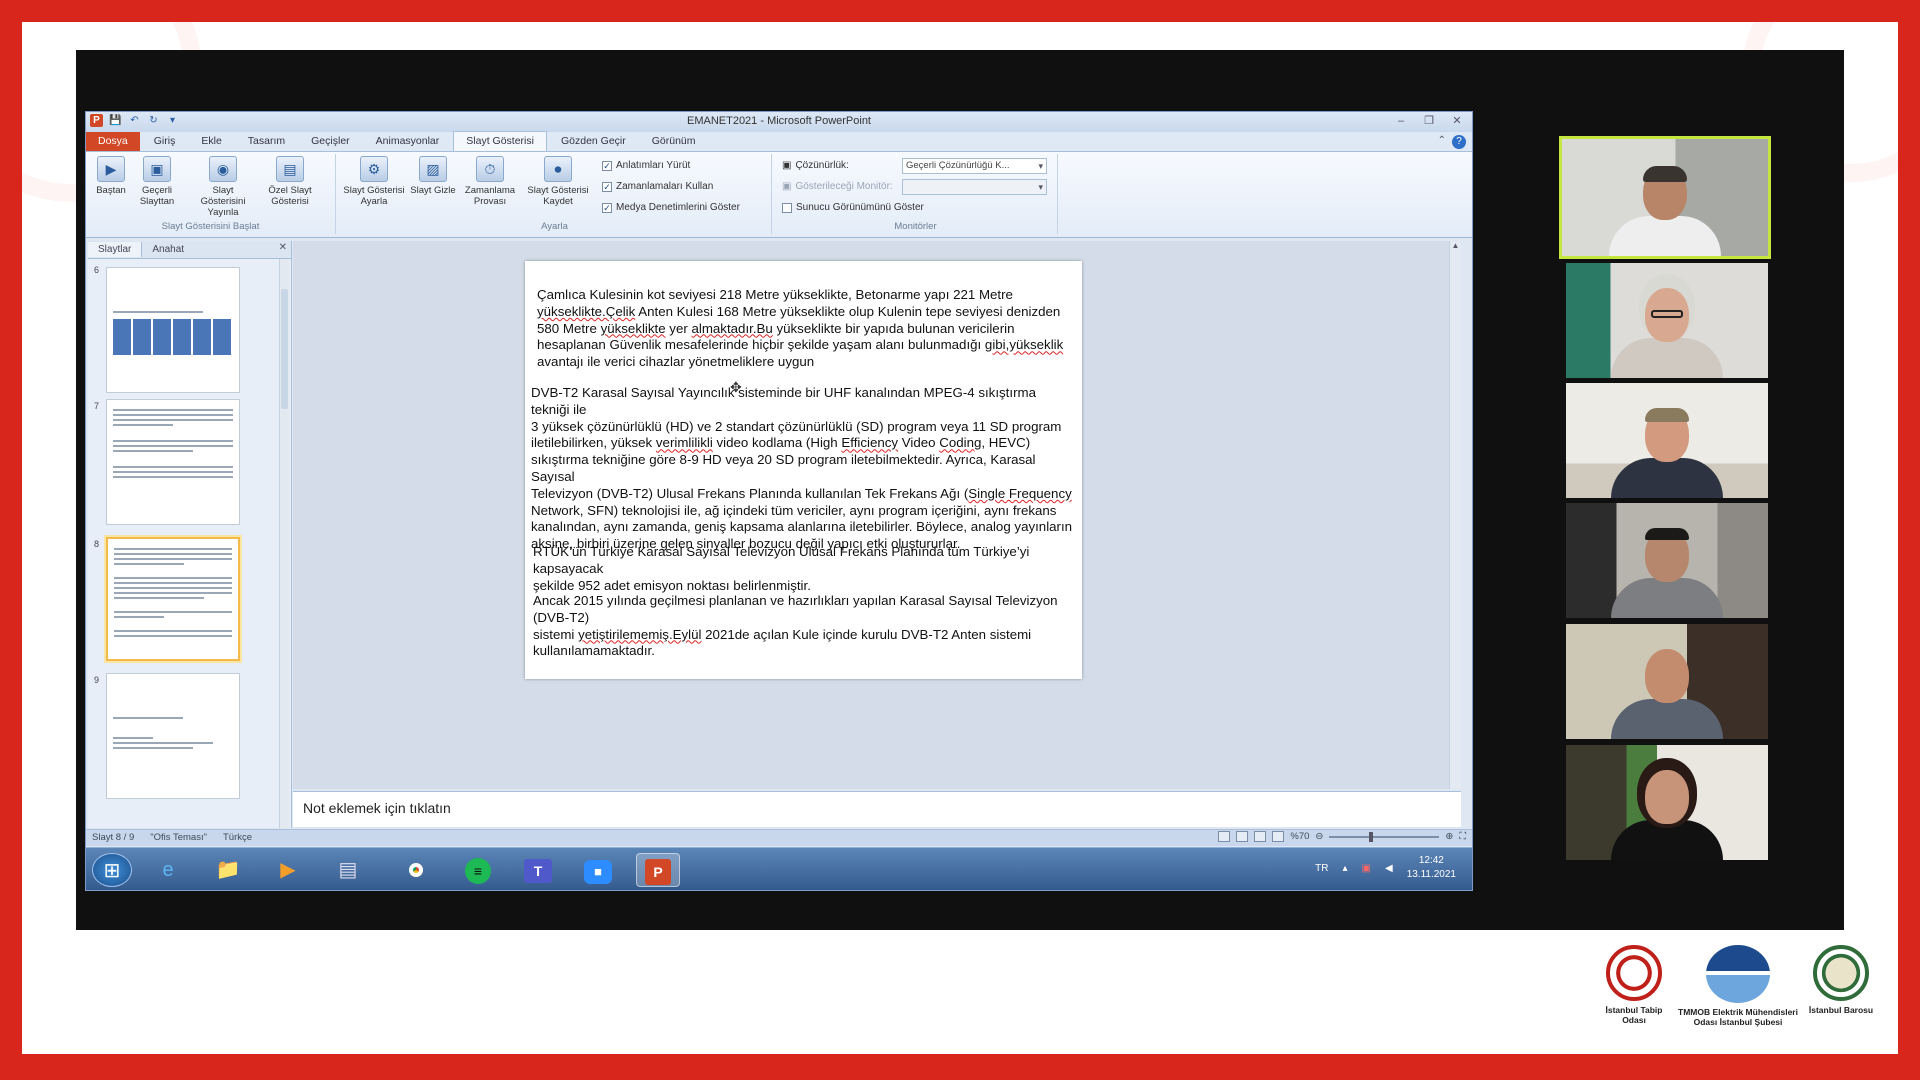  I want to click on minimize-ribbon-icon: ⌃, so click(1442, 140).